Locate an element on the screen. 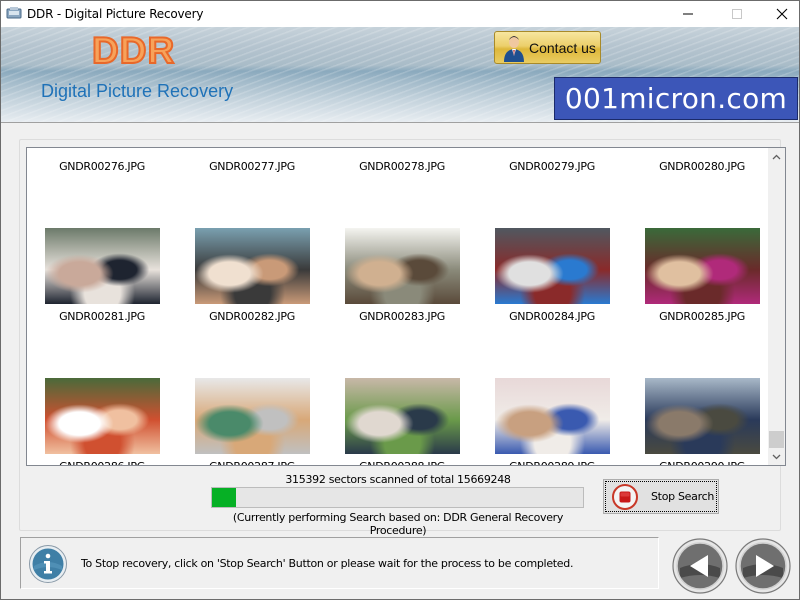 This screenshot has width=800, height=600. gallery-item: GNDR00282.JPG is located at coordinates (252, 278).